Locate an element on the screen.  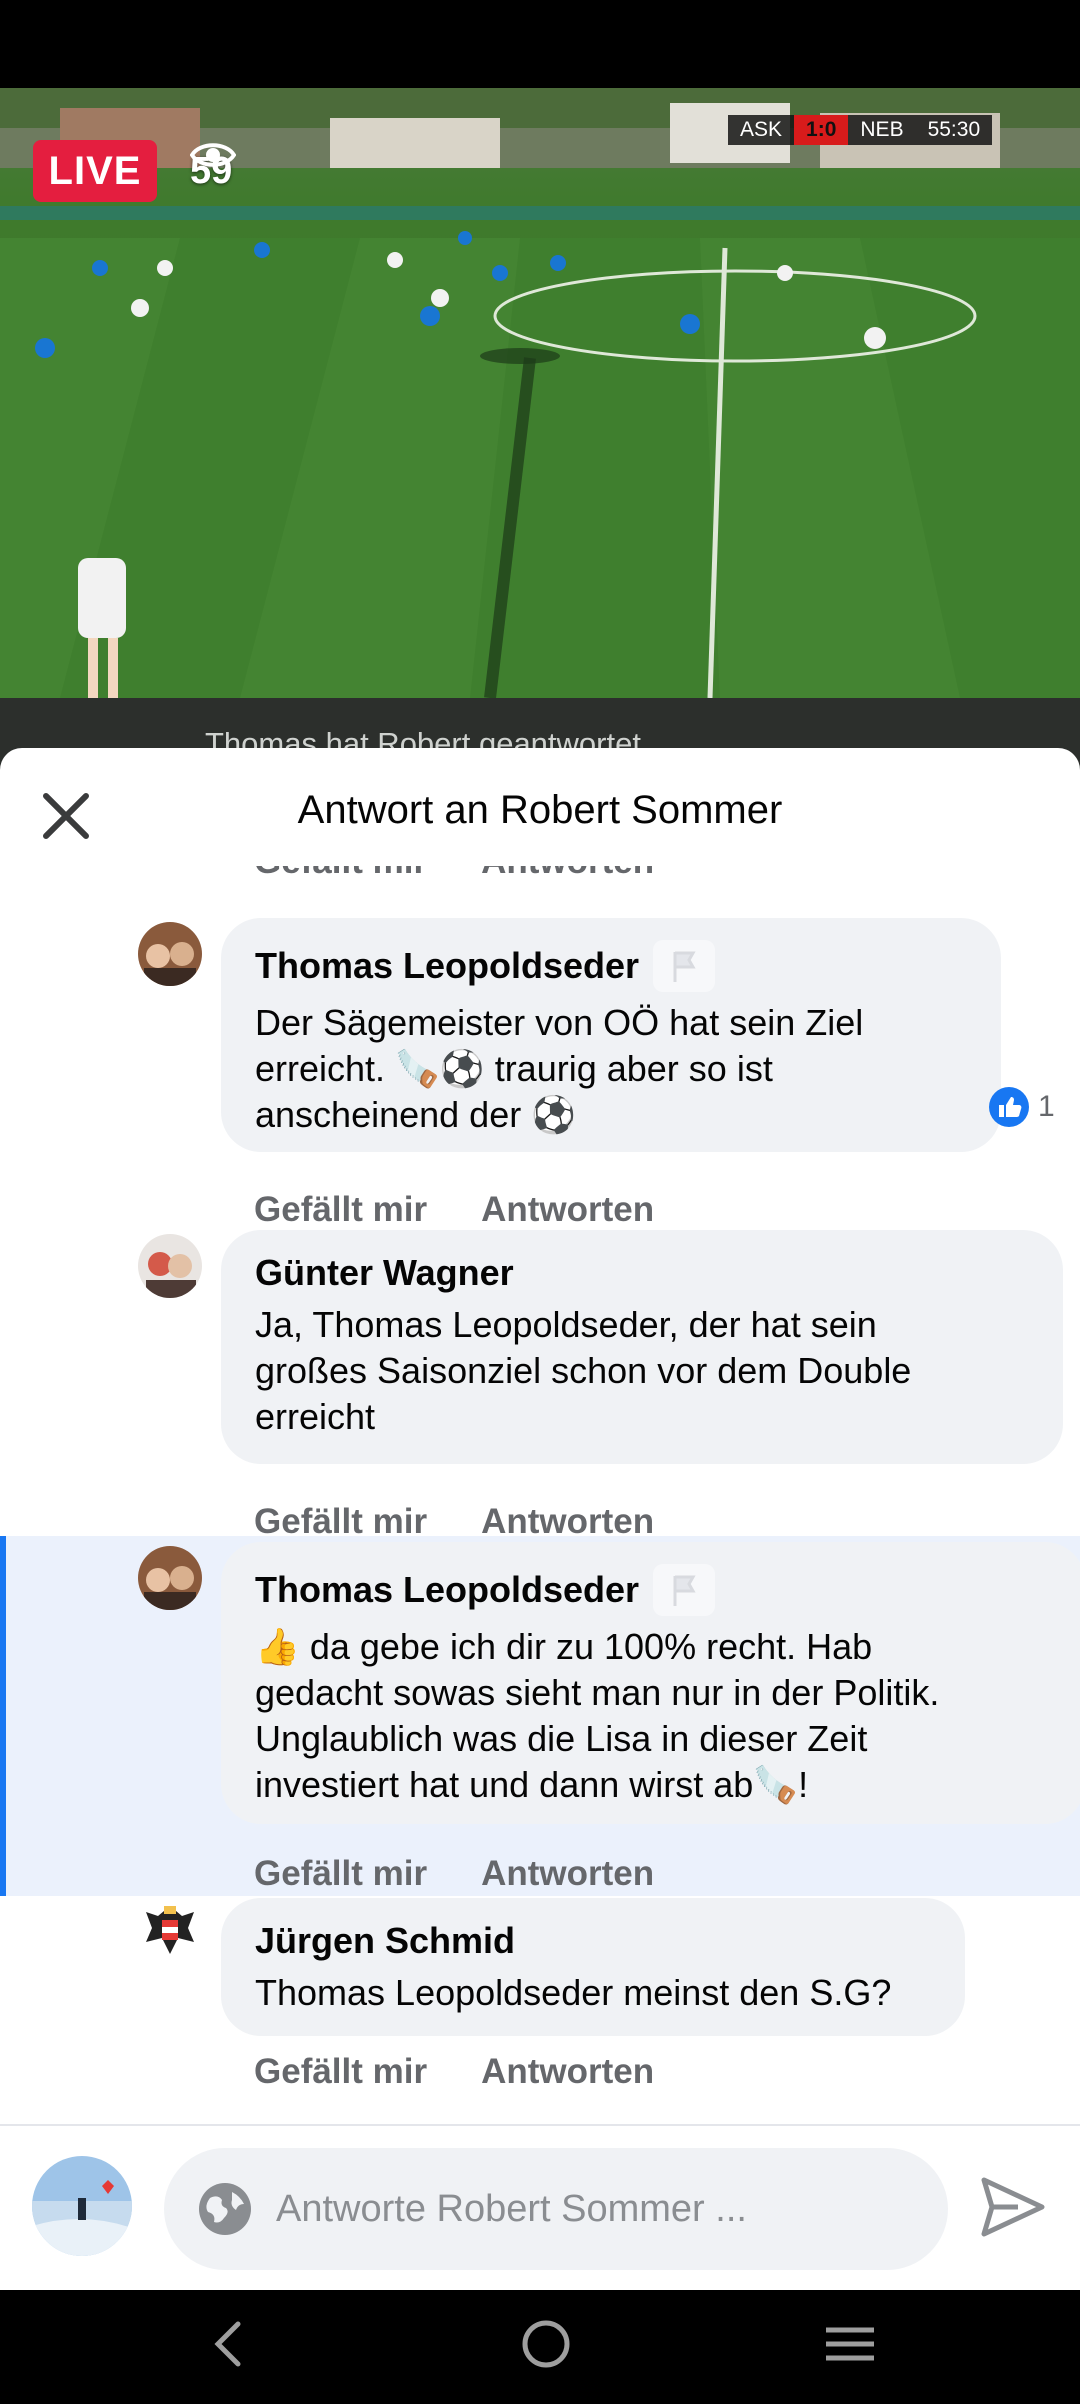
reply-input-container is located at coordinates (556, 2209).